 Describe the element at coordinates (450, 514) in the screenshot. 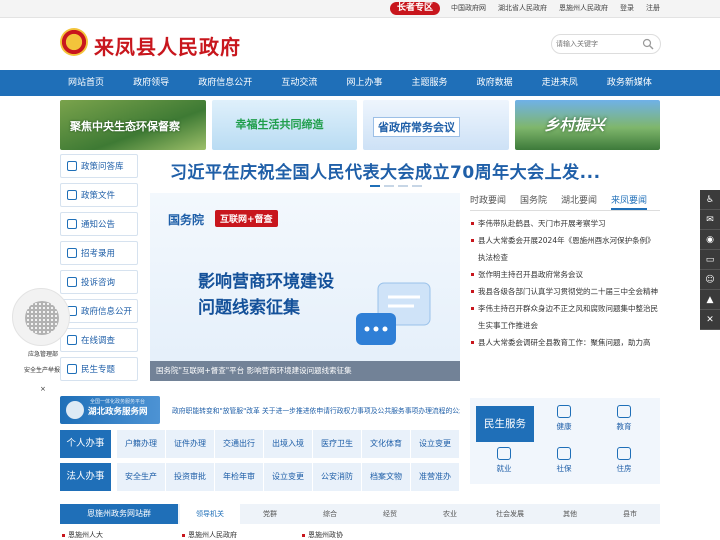

I see `tab-agriculture: 农业` at that location.